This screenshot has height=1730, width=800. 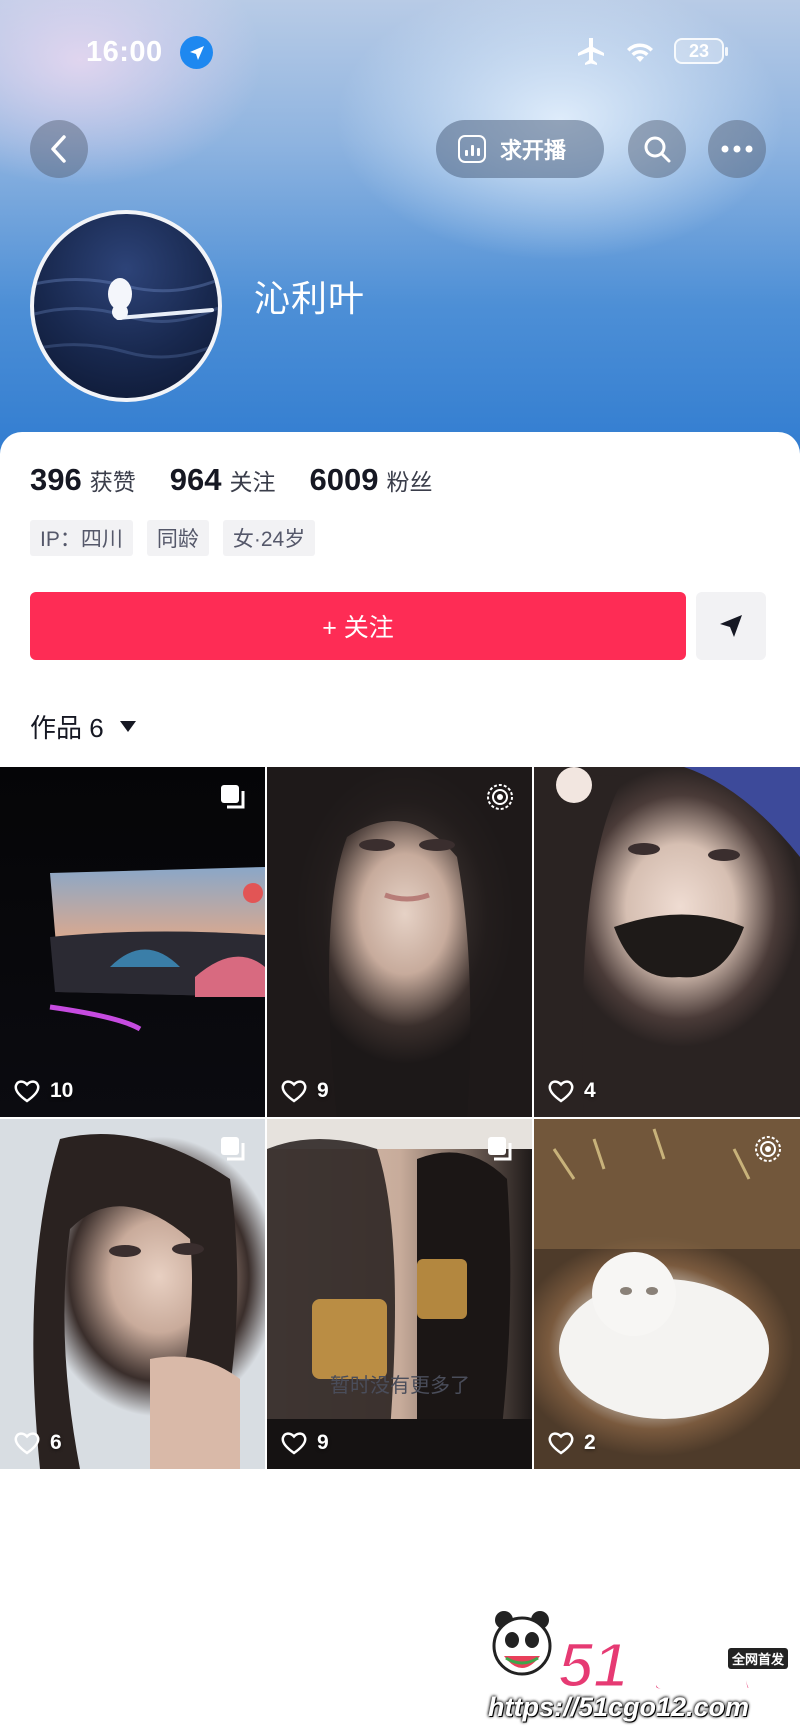 I want to click on no-more-text: 暂时没有更多了, so click(x=400, y=1386).